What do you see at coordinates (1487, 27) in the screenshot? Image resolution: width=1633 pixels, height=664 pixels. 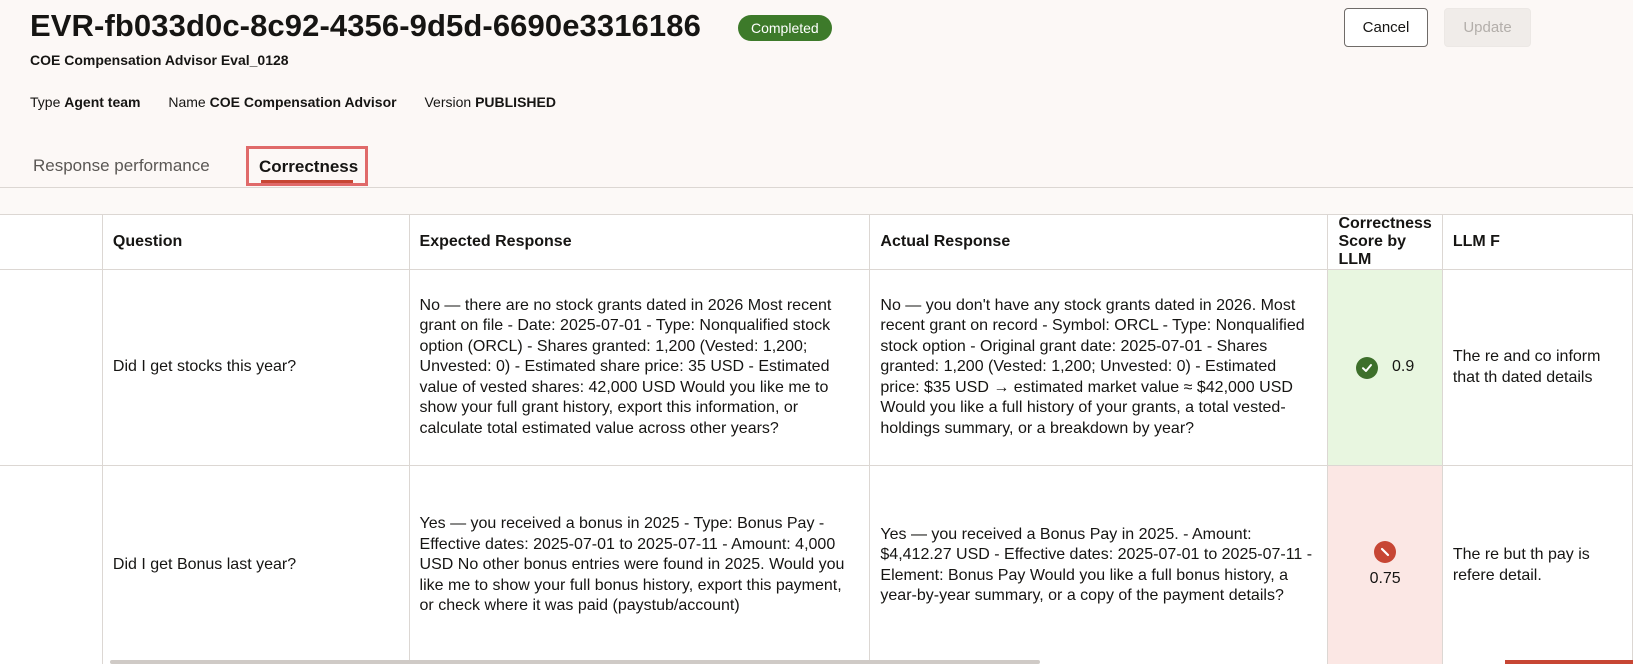 I see `update-button: Update` at bounding box center [1487, 27].